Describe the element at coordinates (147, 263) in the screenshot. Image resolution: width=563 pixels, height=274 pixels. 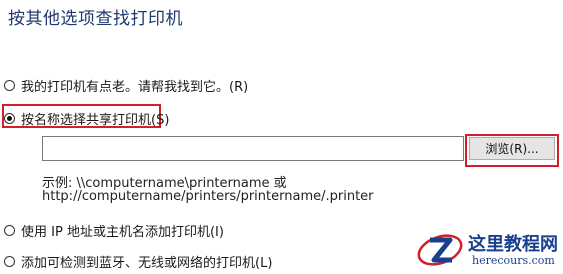
I see `option-bluetooth-wireless-label: 添加可检测到蓝牙、无线或网络的打印机(L)` at that location.